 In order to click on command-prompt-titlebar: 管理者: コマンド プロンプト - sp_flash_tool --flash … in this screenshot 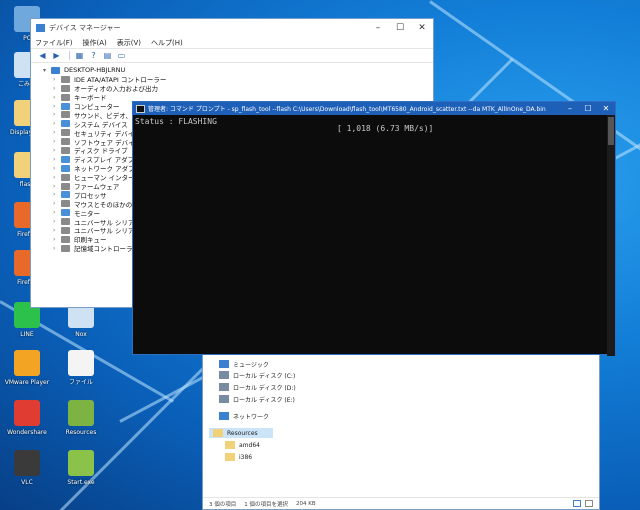, I will do `click(374, 108)`.